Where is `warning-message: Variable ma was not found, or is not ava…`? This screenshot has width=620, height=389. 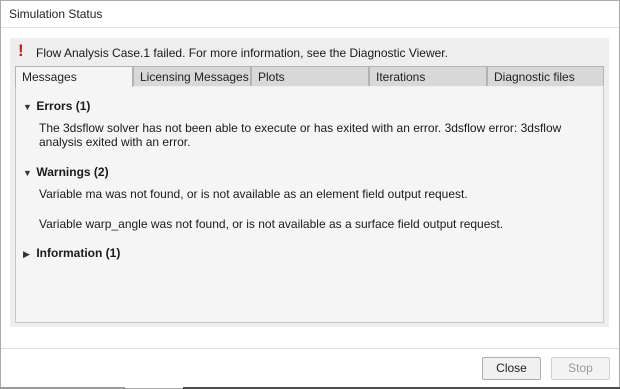
warning-message: Variable ma was not found, or is not ava… is located at coordinates (253, 194).